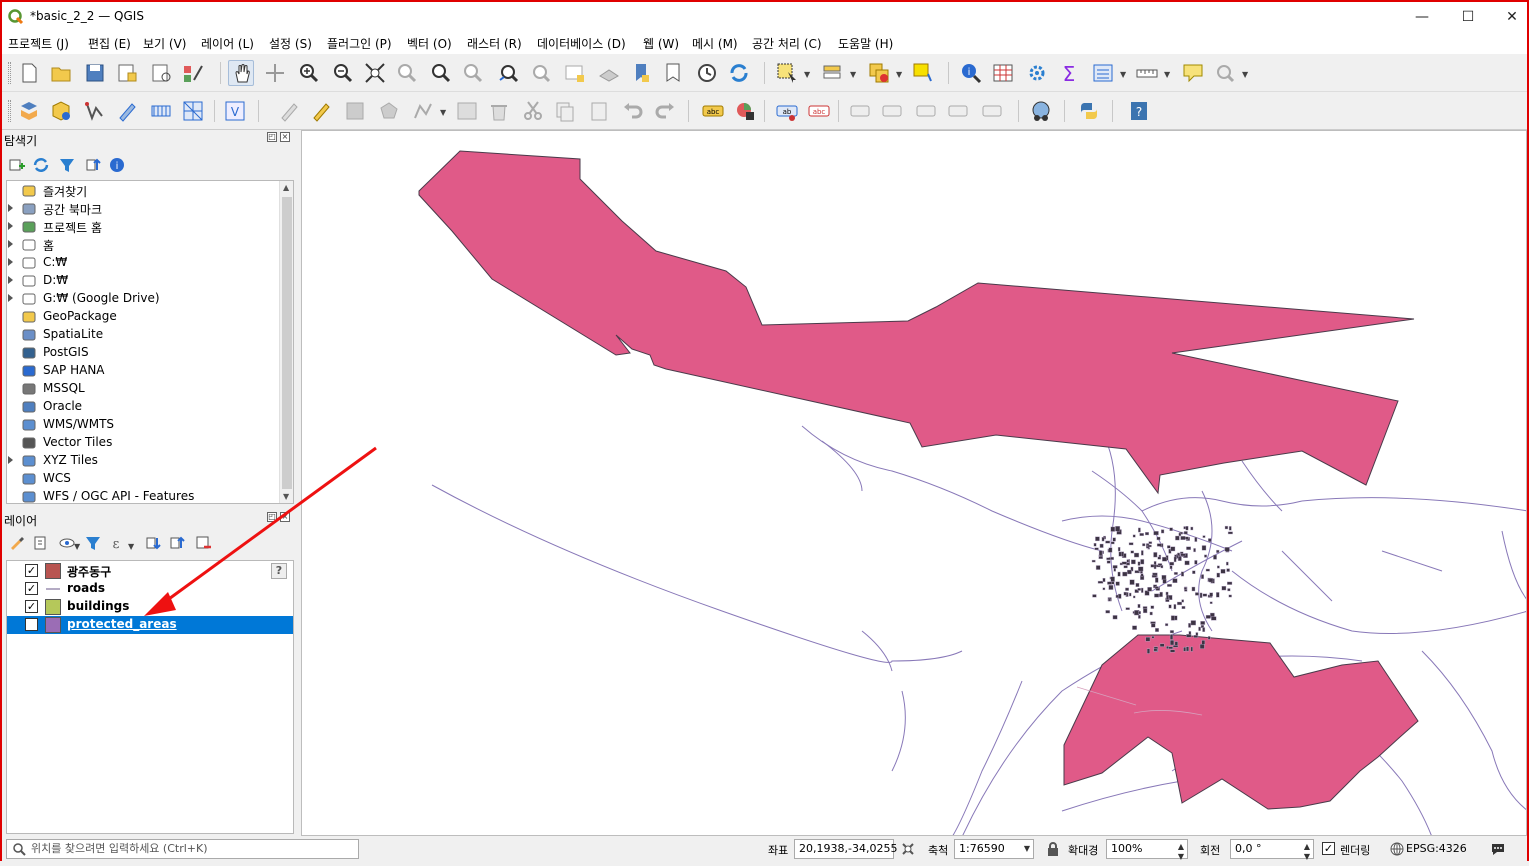 The height and width of the screenshot is (866, 1529). I want to click on browser-item: PostGIS, so click(144, 353).